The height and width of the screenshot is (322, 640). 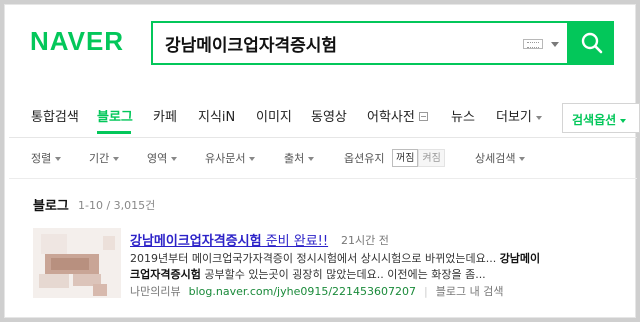 I want to click on tab-knowledge-in: 지식iN, so click(x=216, y=115).